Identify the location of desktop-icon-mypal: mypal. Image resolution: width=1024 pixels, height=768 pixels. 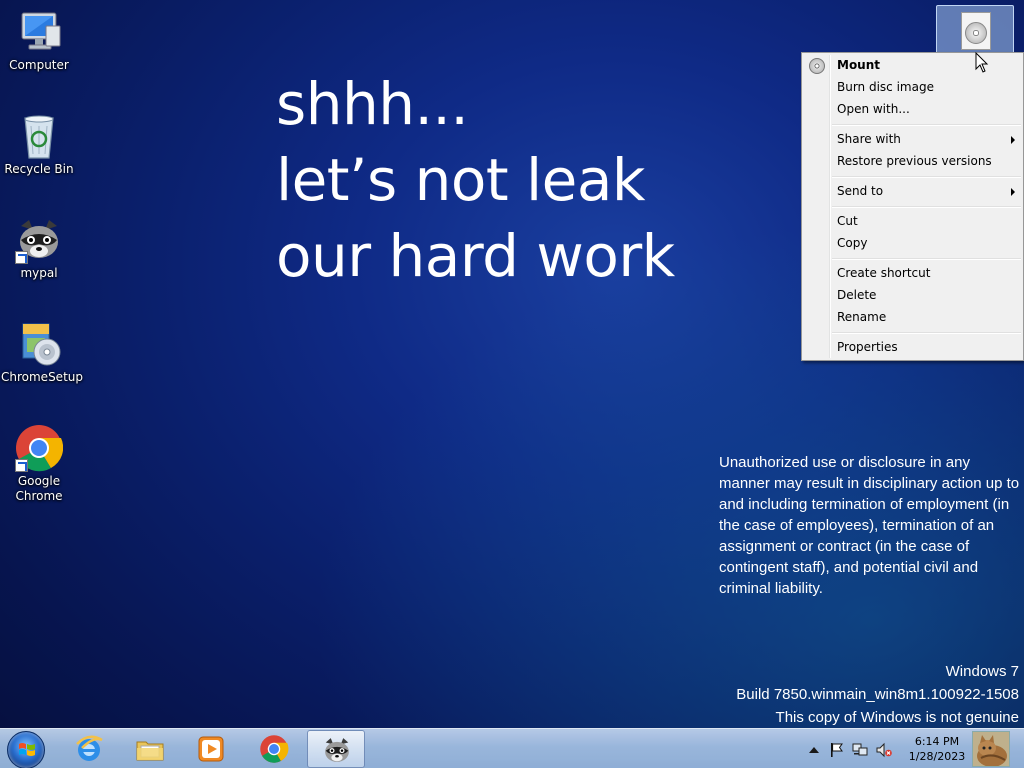
(39, 248).